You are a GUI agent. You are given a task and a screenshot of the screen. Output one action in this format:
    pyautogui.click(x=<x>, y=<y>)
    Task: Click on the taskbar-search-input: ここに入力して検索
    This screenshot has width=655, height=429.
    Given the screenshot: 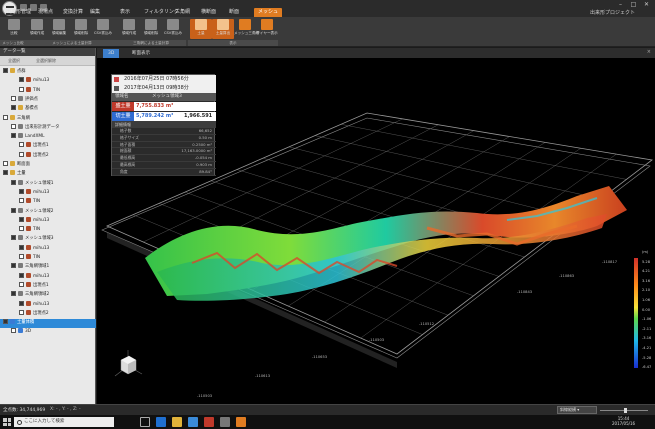 What is the action you would take?
    pyautogui.click(x=64, y=422)
    